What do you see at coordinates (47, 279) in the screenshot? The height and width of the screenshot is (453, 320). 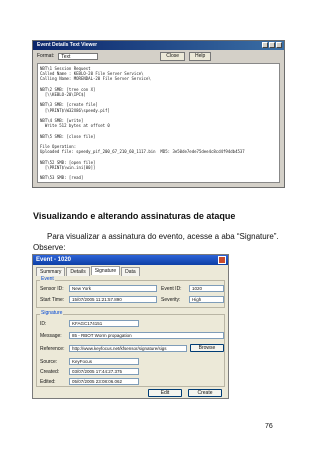 I see `event-group-caption: Event` at bounding box center [47, 279].